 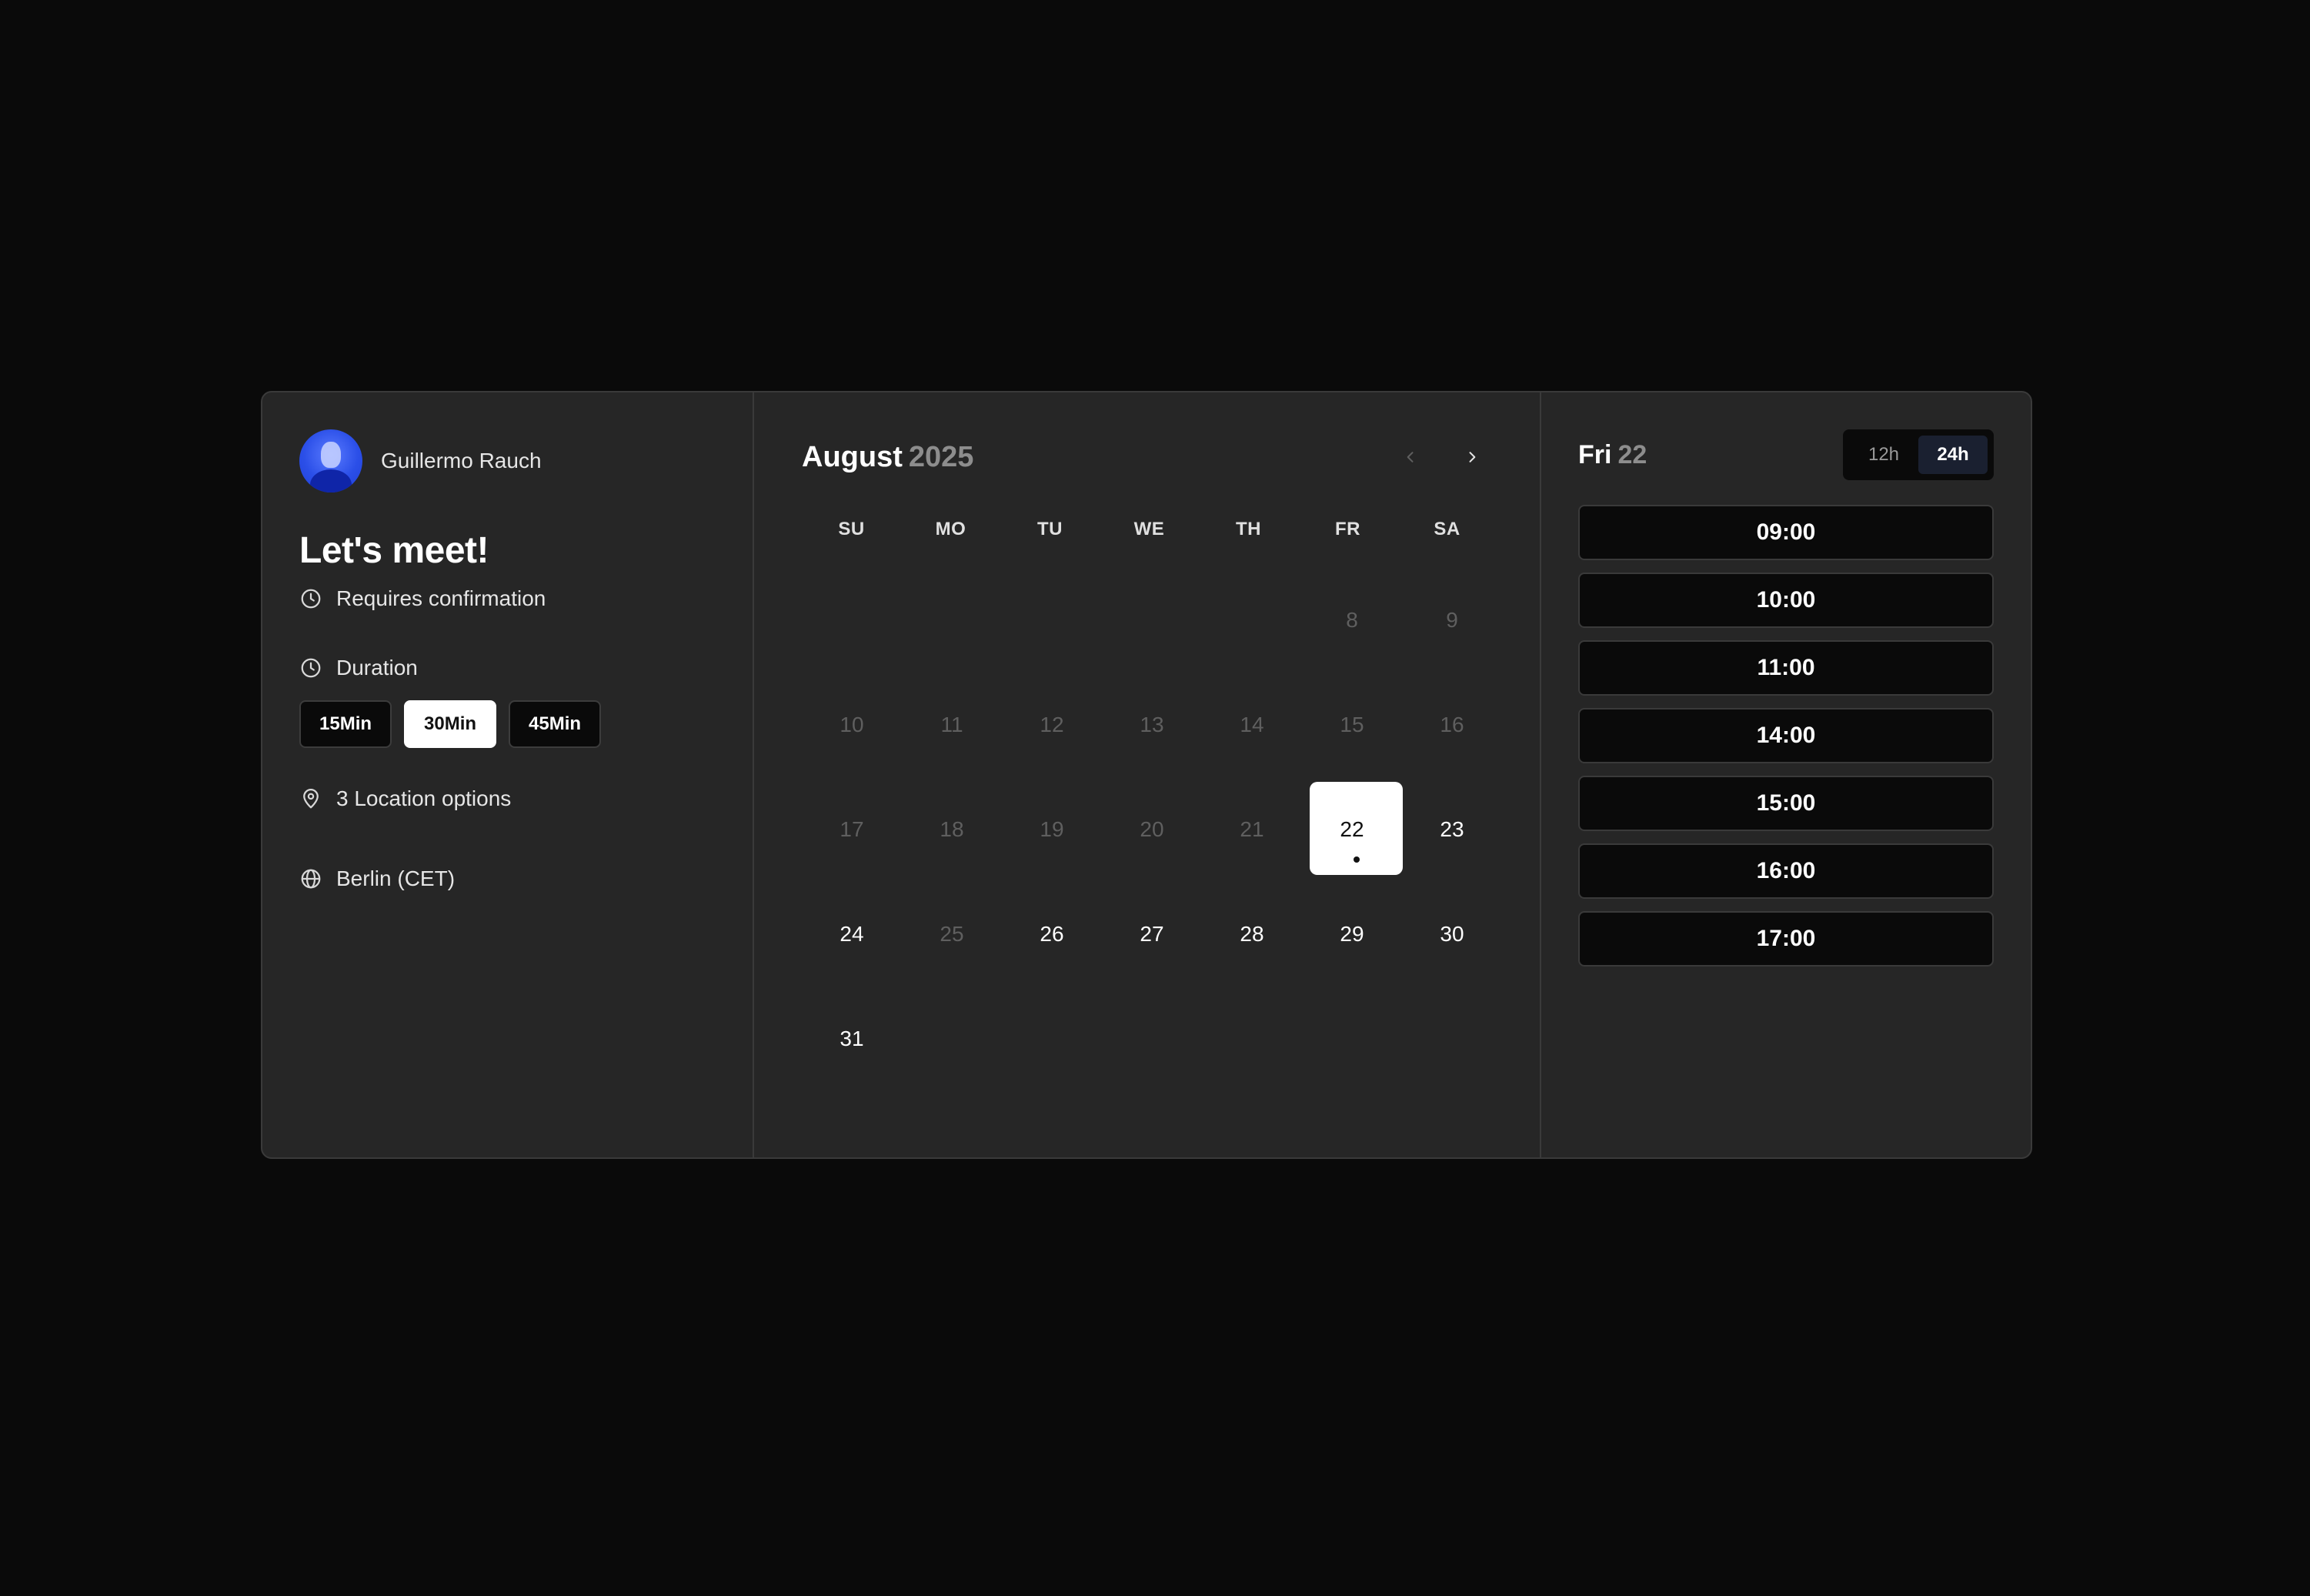 I want to click on month-label: August, so click(x=852, y=456).